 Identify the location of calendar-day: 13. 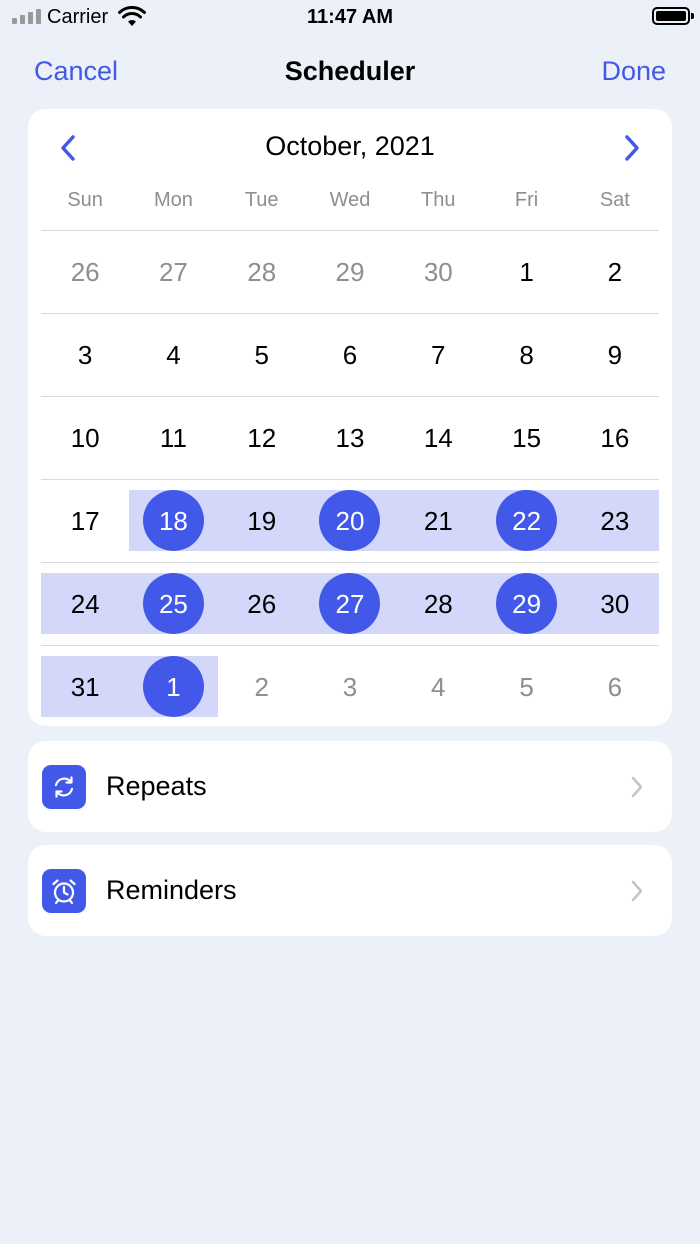
(350, 438).